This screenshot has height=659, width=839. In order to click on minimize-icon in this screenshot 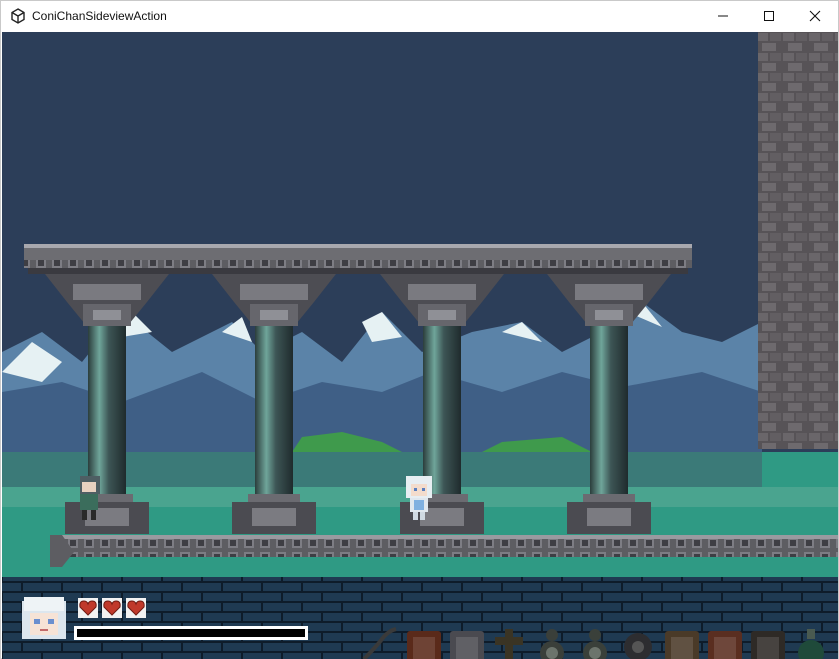, I will do `click(723, 16)`.